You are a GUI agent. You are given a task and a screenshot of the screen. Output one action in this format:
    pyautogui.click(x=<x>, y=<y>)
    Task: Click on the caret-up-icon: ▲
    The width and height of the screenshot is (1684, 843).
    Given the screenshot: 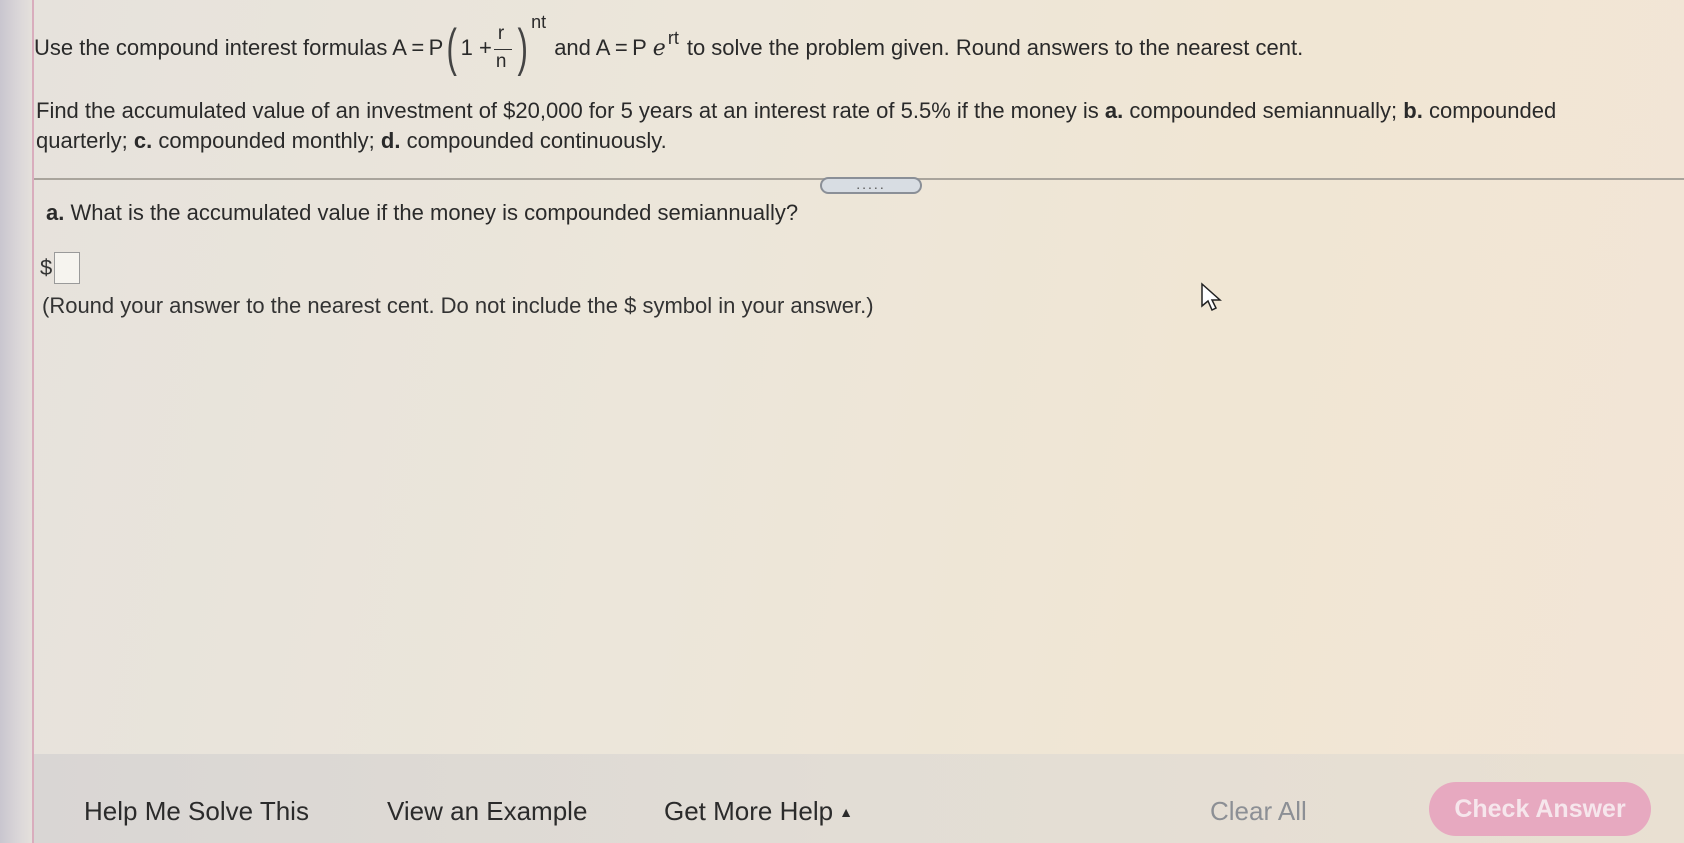 What is the action you would take?
    pyautogui.click(x=846, y=812)
    